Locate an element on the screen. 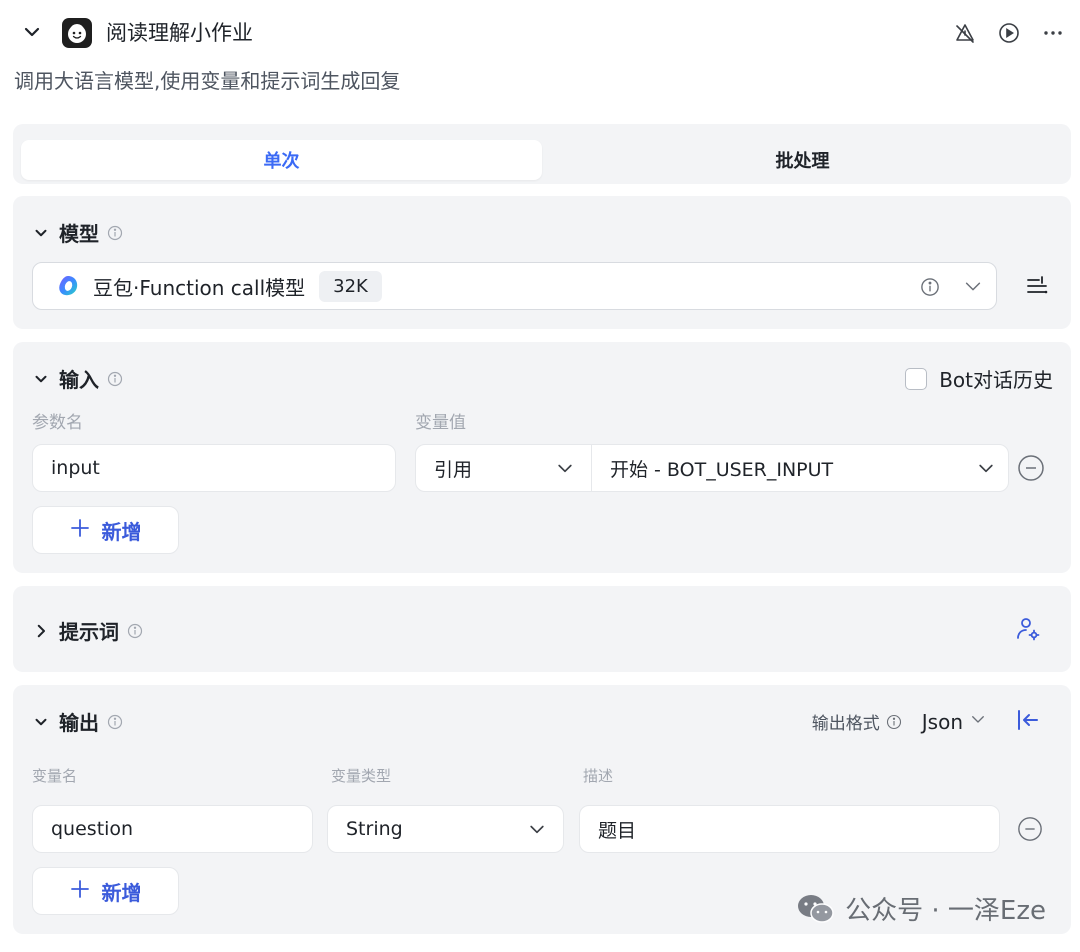 The width and height of the screenshot is (1080, 952). model-settings-icon is located at coordinates (1037, 286).